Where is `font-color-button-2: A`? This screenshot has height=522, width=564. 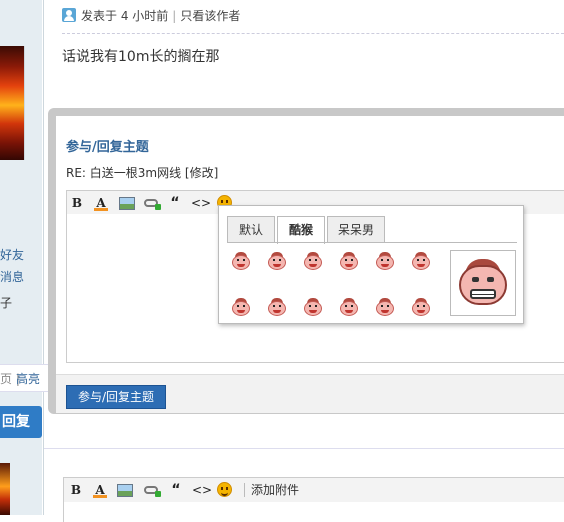
font-color-button-2: A is located at coordinates (100, 490).